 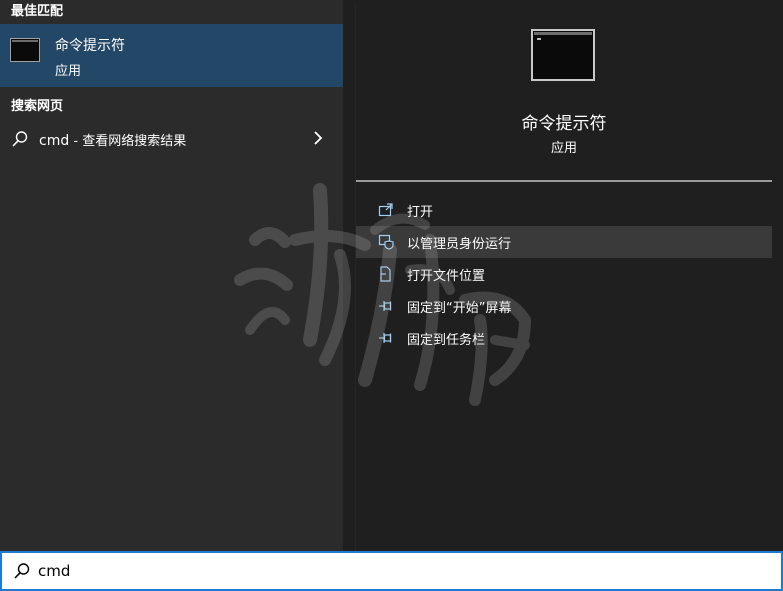 I want to click on action-open-label: 打开, so click(x=420, y=212).